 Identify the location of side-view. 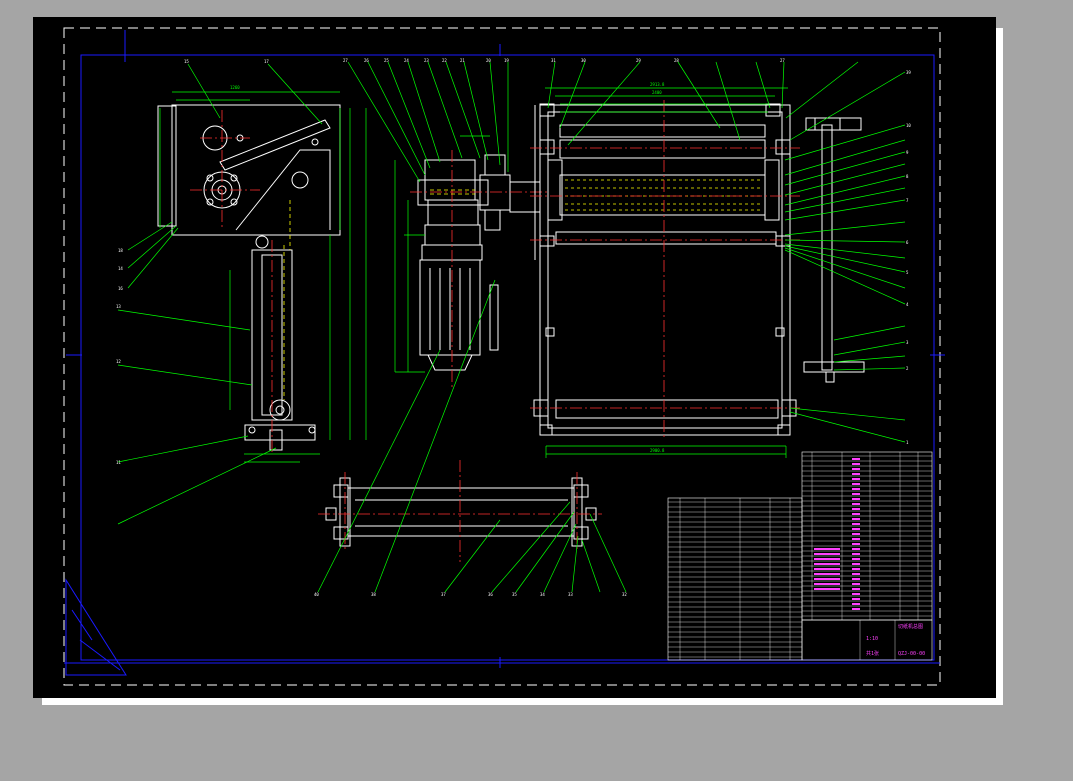
(249, 277).